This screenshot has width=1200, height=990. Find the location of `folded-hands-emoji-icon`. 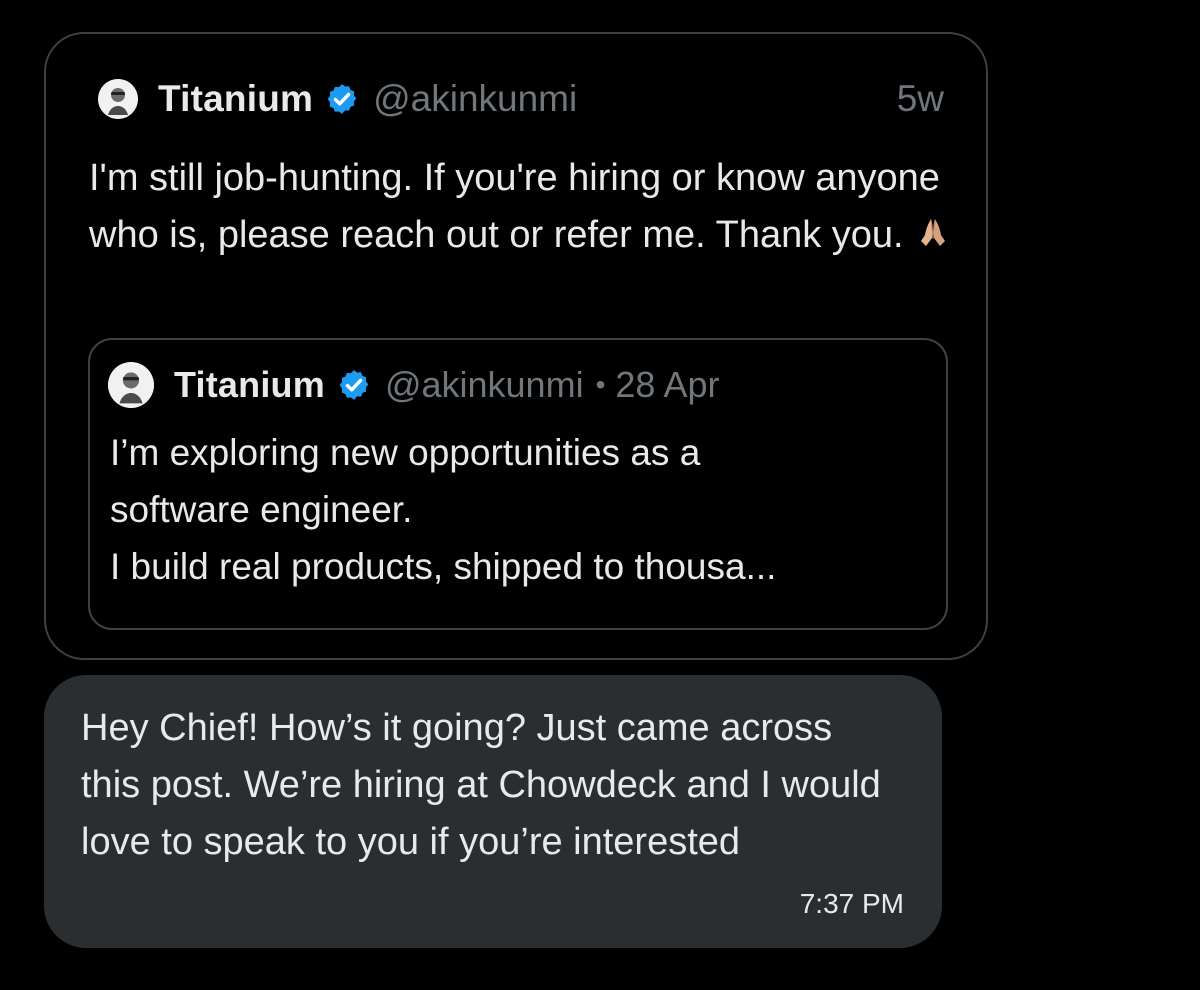

folded-hands-emoji-icon is located at coordinates (932, 232).